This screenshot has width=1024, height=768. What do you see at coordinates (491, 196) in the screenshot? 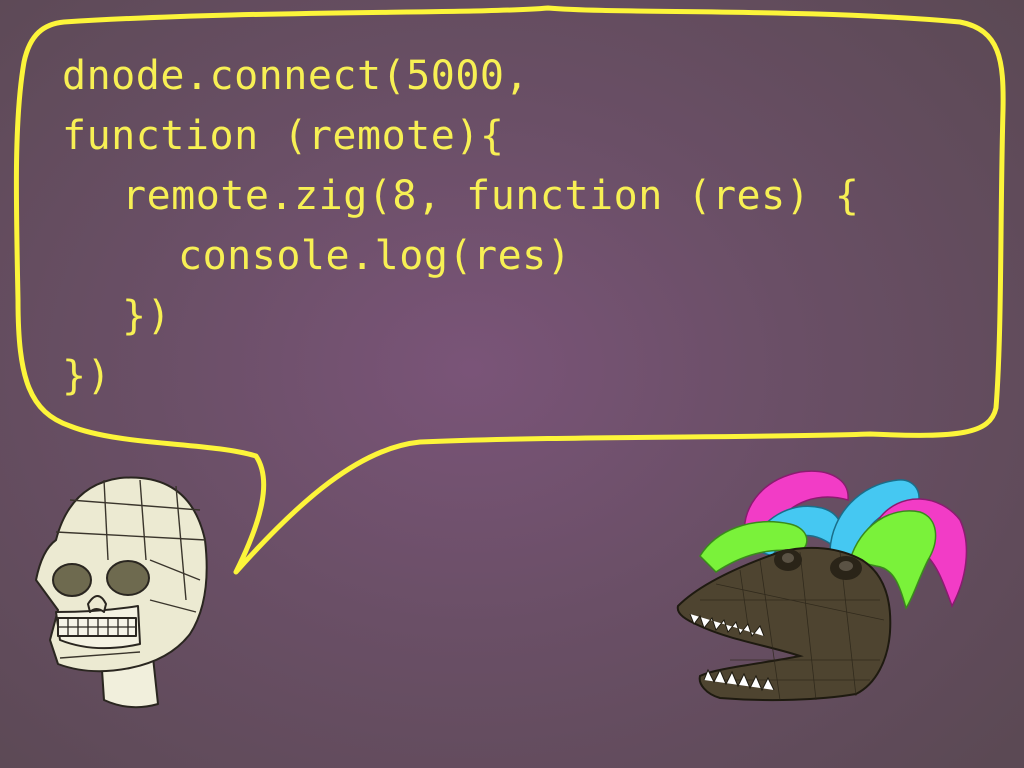
I see `code-line: remote.zig(8, function (res) {` at bounding box center [491, 196].